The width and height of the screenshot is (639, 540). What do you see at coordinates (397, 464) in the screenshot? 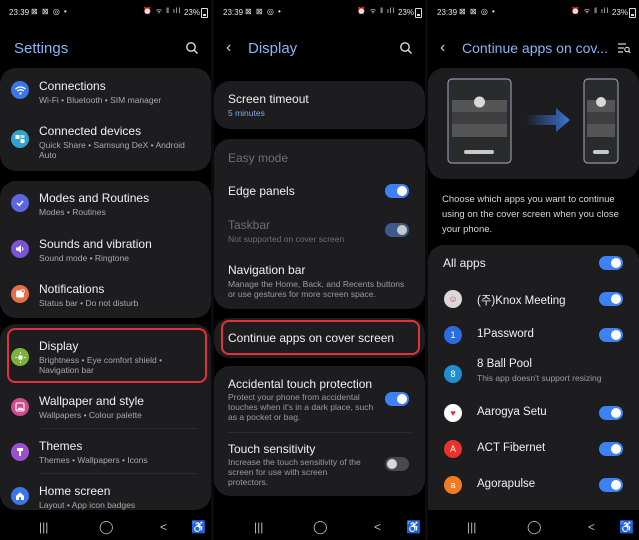
I see `touch-sensitivity-toggle` at bounding box center [397, 464].